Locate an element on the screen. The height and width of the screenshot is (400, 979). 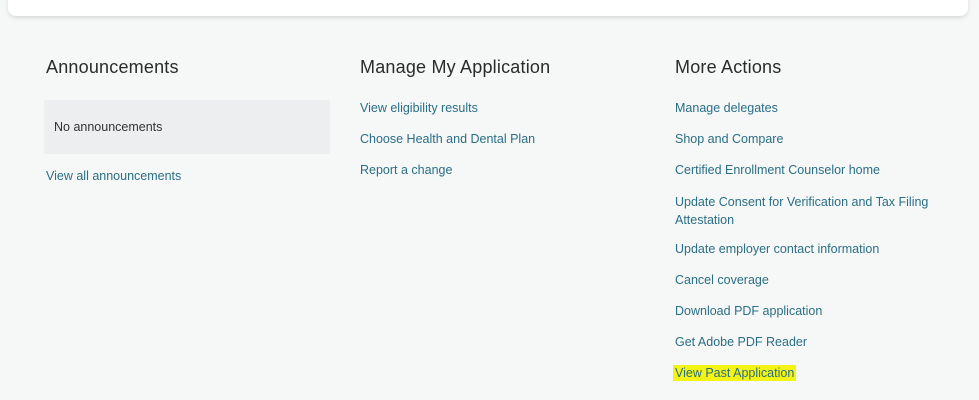
get-adobe-pdf-reader-link: Get Adobe PDF Reader is located at coordinates (741, 342).